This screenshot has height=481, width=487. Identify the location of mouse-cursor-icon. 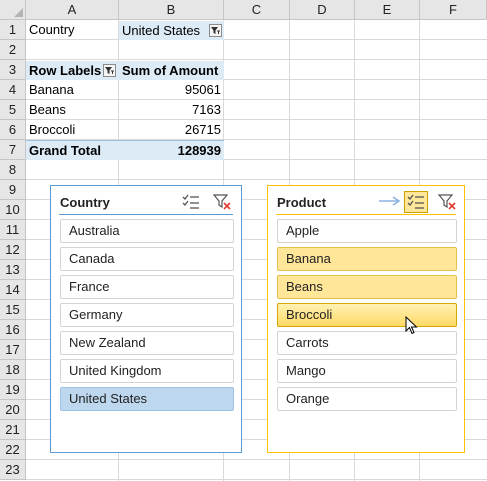
(411, 325).